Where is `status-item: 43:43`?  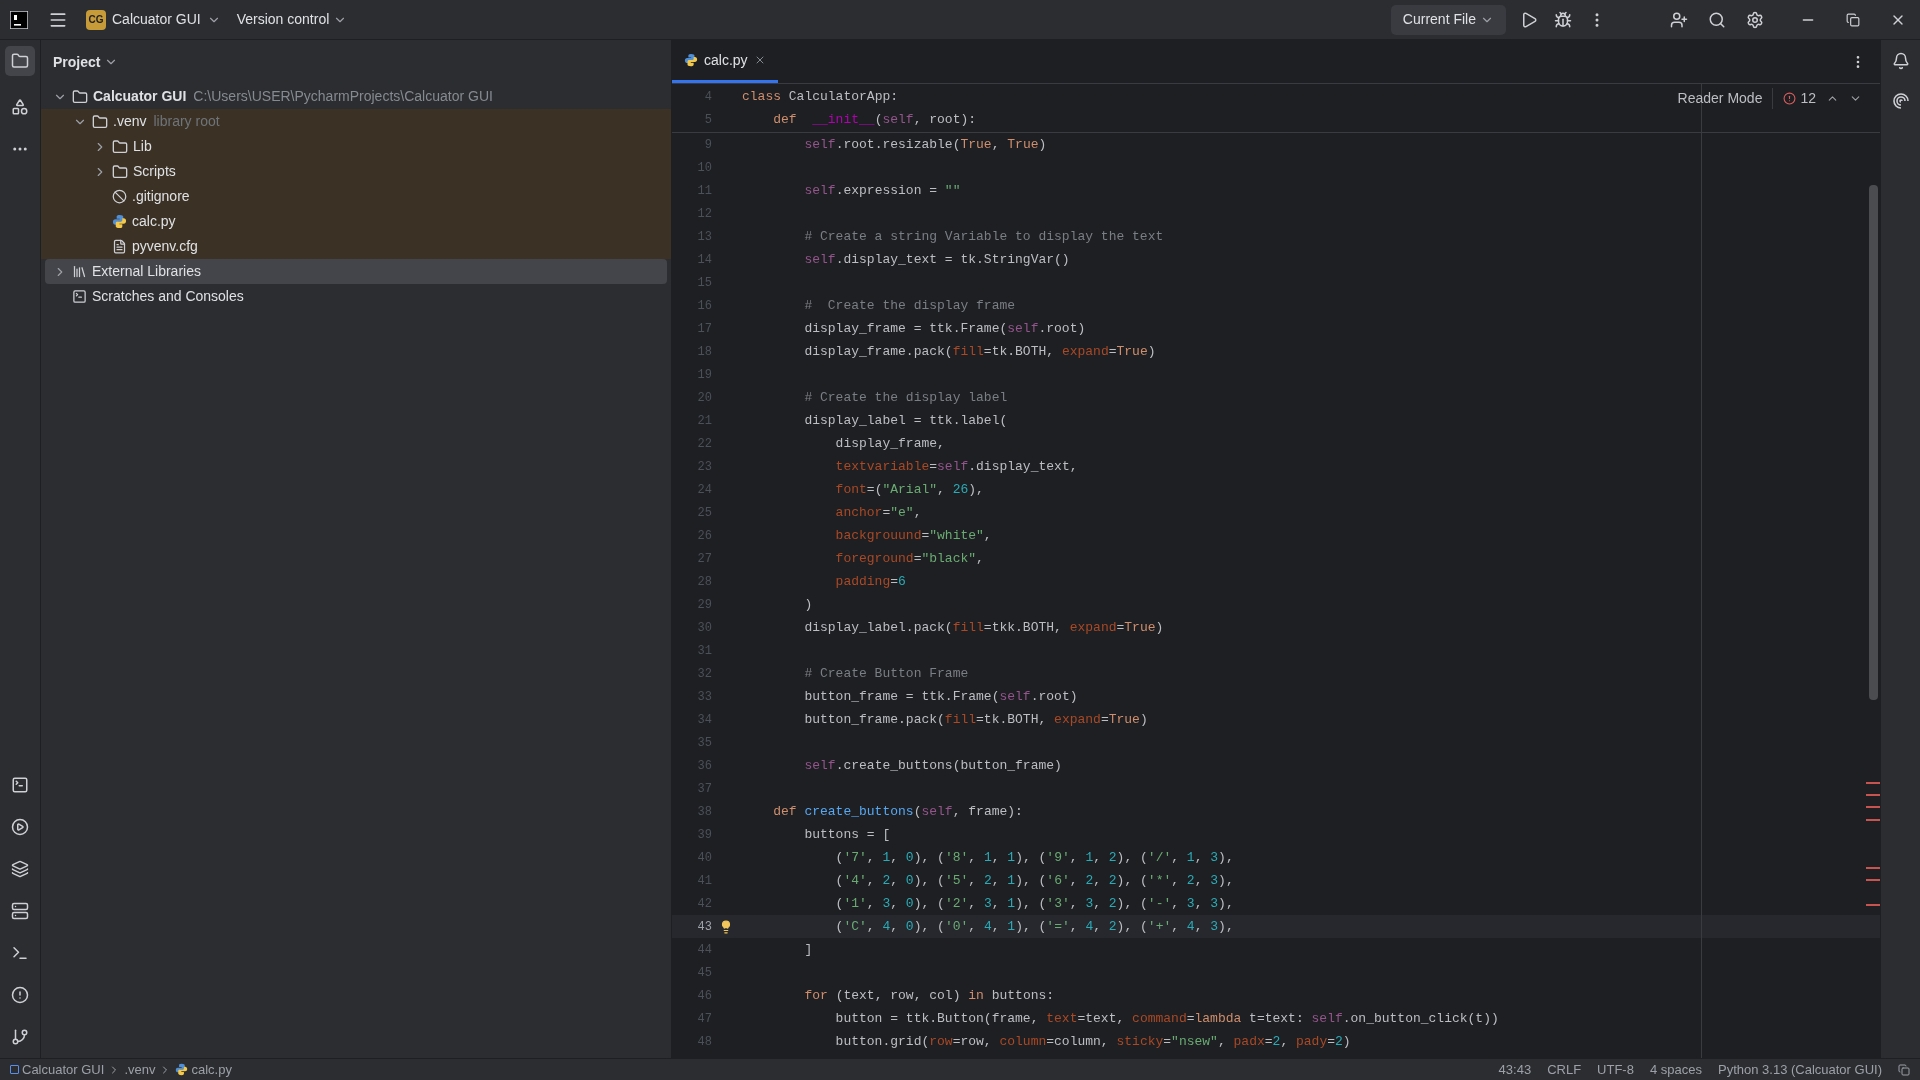 status-item: 43:43 is located at coordinates (1515, 1069).